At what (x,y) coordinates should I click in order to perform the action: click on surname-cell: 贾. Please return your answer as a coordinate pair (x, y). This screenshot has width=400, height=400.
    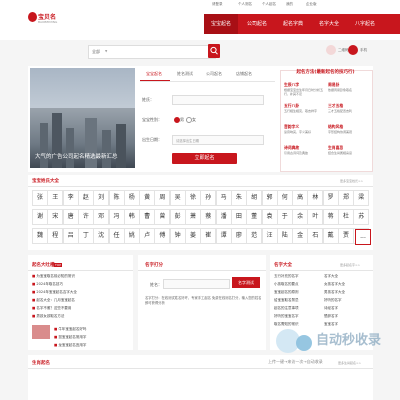
    Looking at the image, I should click on (346, 236).